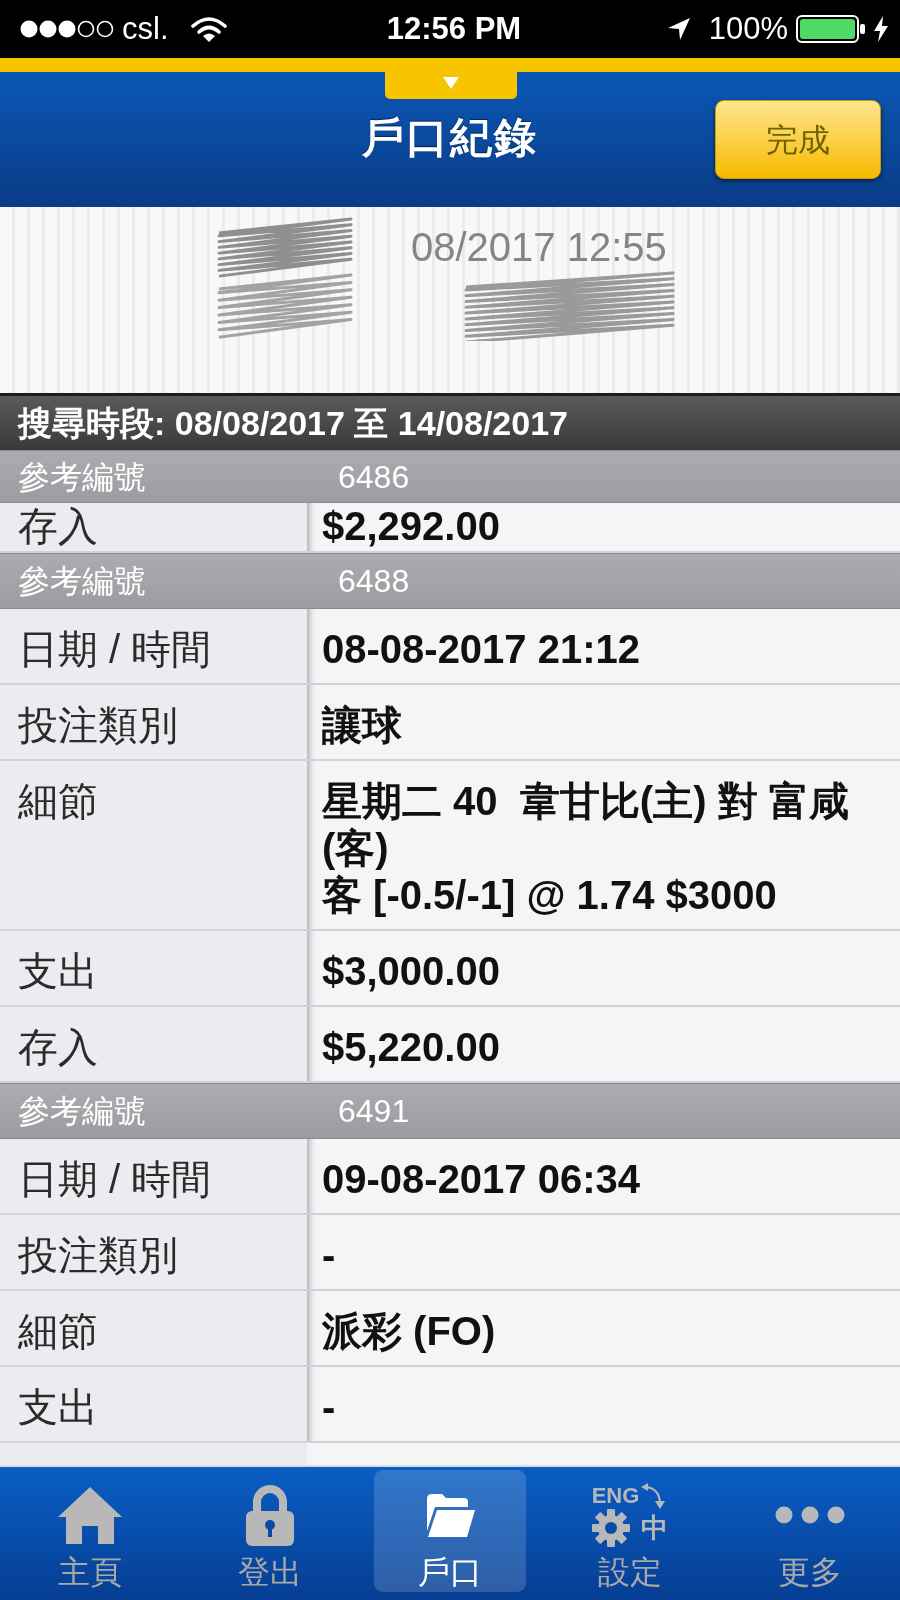  What do you see at coordinates (90, 1515) in the screenshot?
I see `home-icon` at bounding box center [90, 1515].